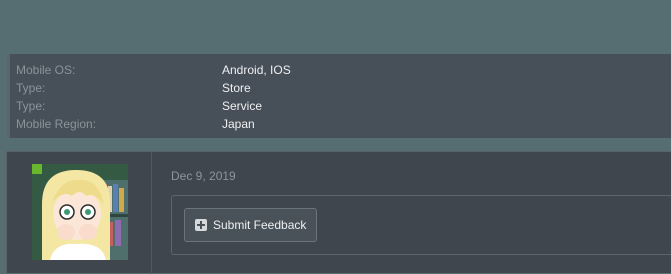  What do you see at coordinates (336, 88) in the screenshot?
I see `detail-row-type-store: Type: Store` at bounding box center [336, 88].